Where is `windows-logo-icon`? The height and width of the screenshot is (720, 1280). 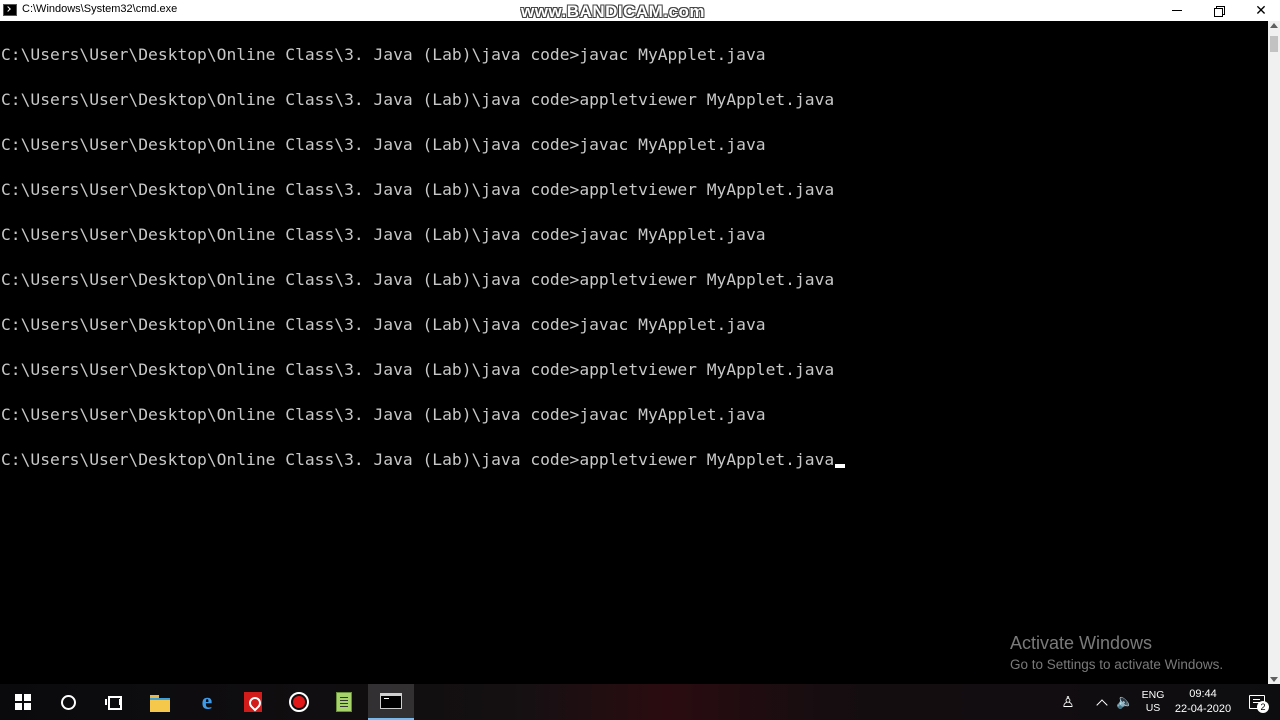 windows-logo-icon is located at coordinates (23, 702).